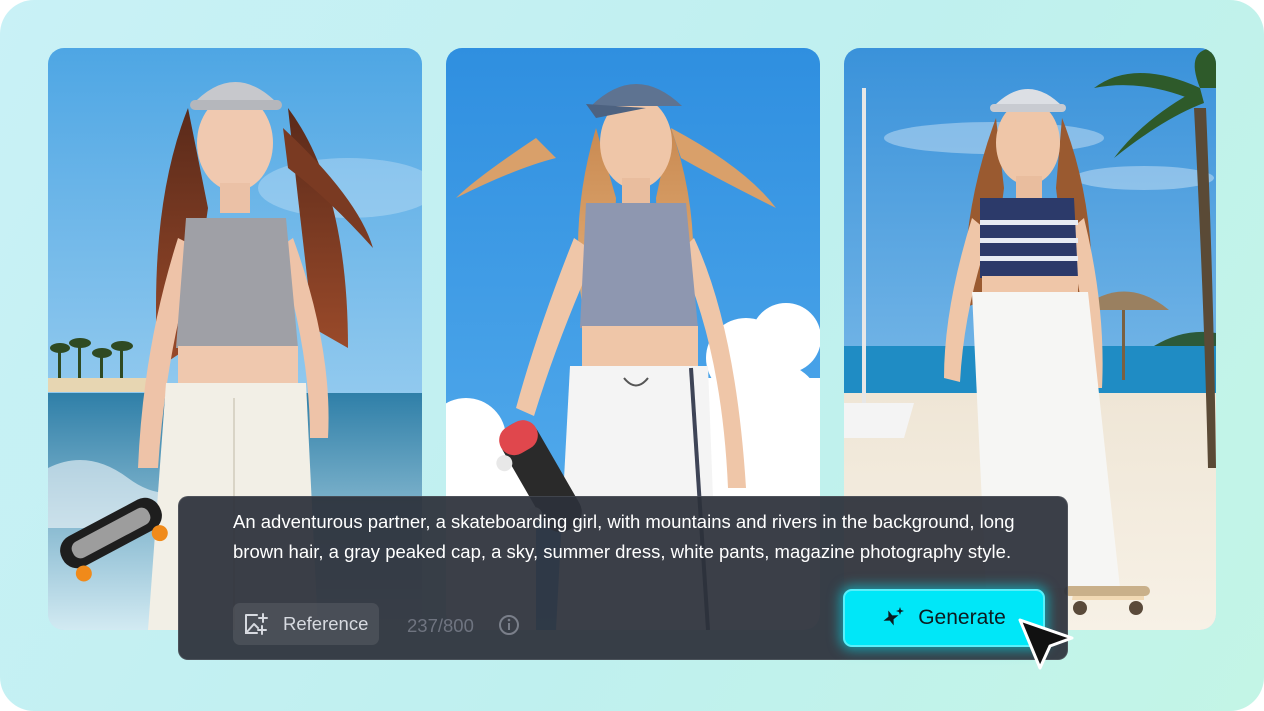 The height and width of the screenshot is (711, 1264). I want to click on info-icon, so click(509, 625).